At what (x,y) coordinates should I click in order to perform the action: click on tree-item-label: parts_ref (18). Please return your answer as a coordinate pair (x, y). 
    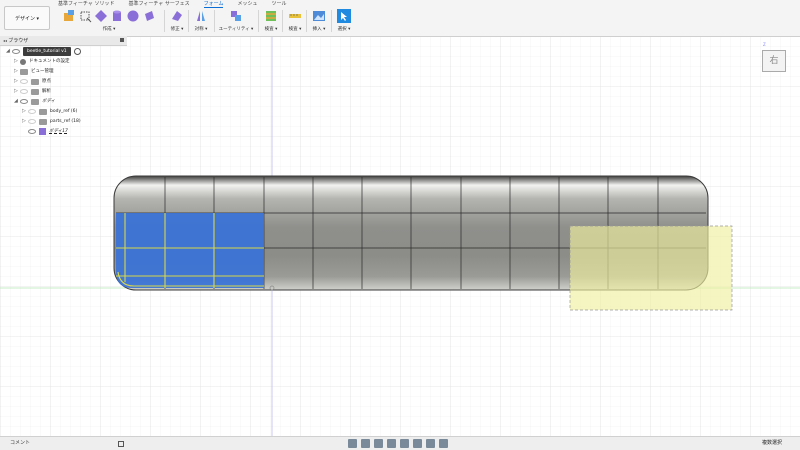
    Looking at the image, I should click on (65, 121).